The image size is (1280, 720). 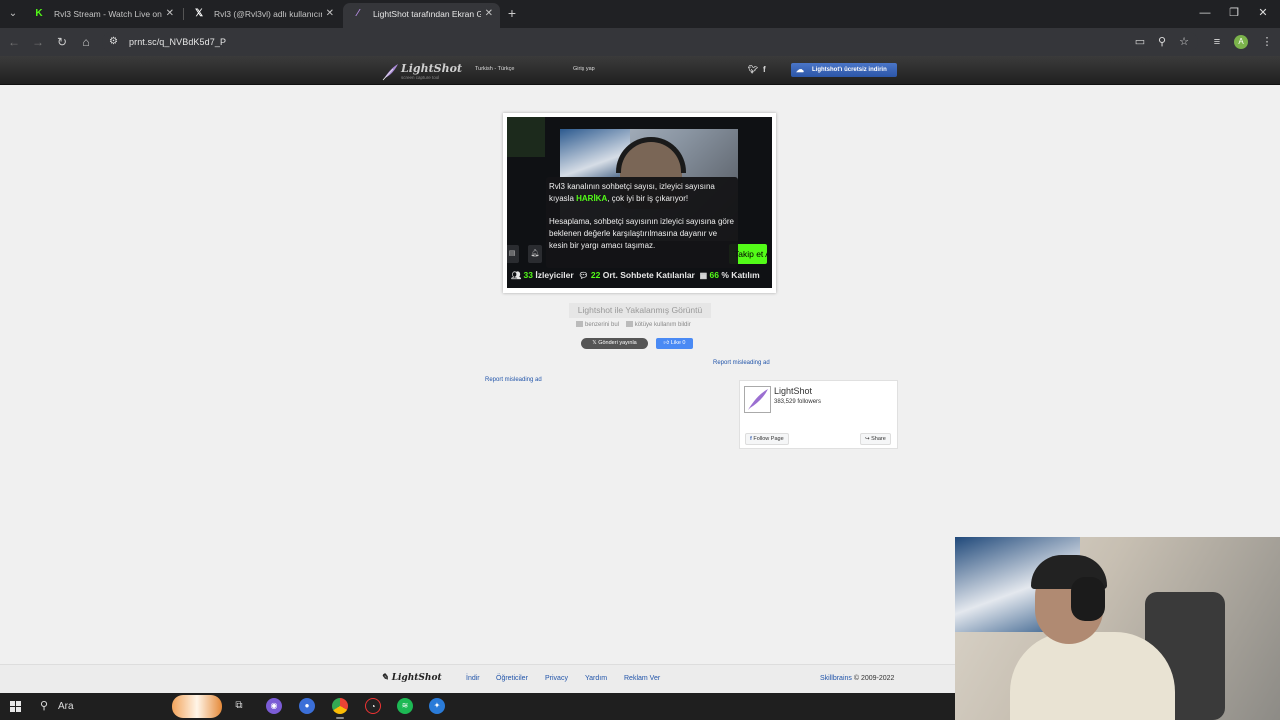 What do you see at coordinates (15, 706) in the screenshot?
I see `windows-start-icon` at bounding box center [15, 706].